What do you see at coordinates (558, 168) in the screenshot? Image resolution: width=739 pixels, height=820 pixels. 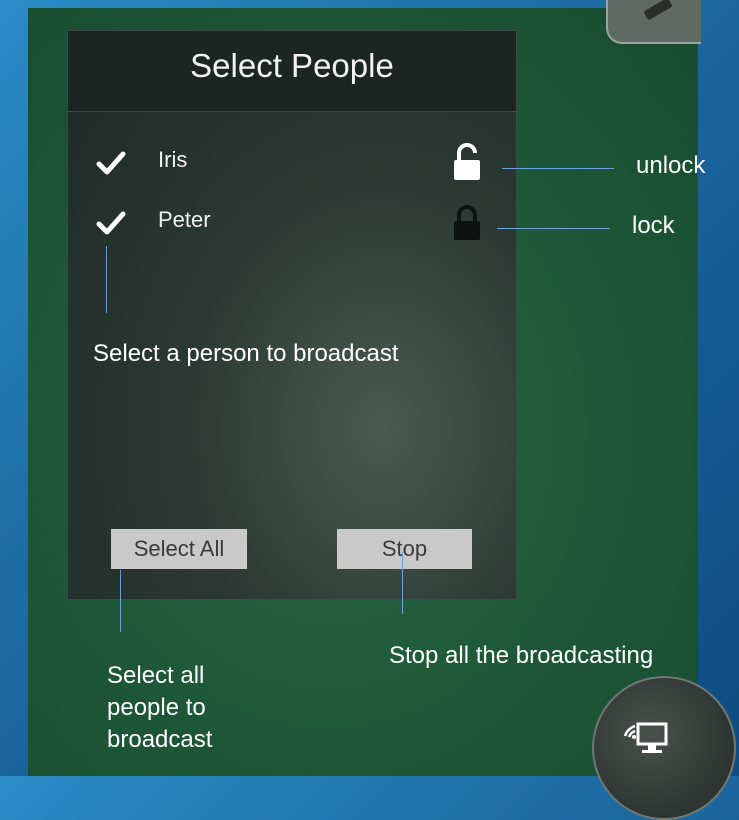 I see `unlock-annotation-line` at bounding box center [558, 168].